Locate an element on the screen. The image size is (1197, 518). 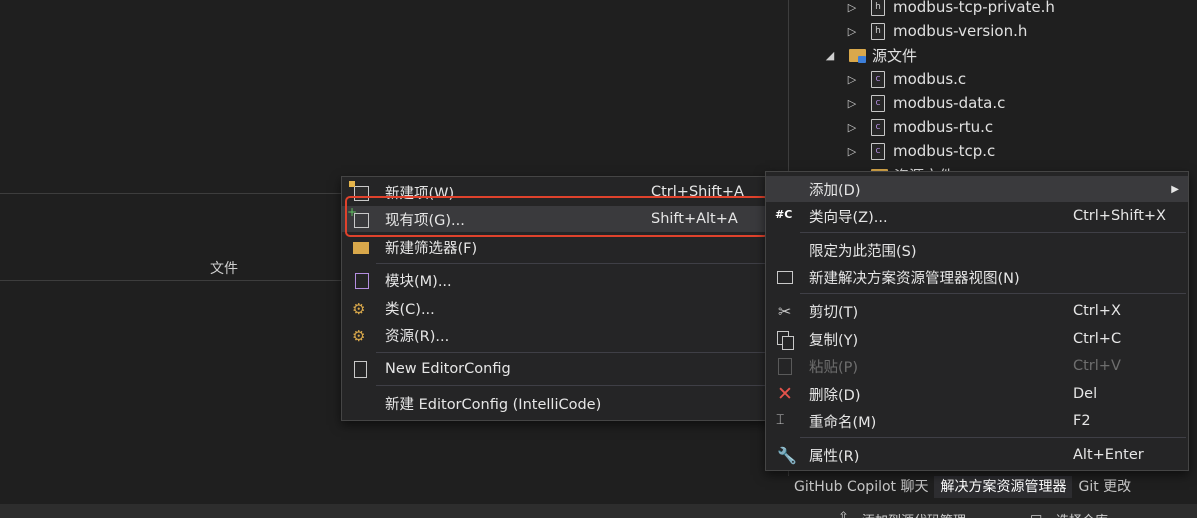
menu-item-new-explorer-view: 新建解决方案资源管理器视图(N) is located at coordinates (977, 277).